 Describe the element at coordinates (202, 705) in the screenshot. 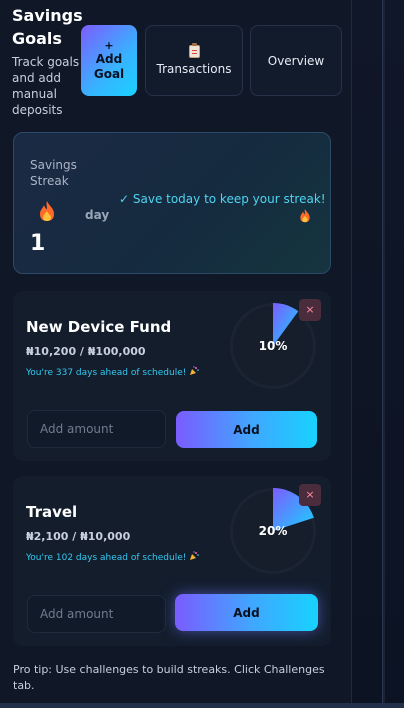

I see `bottom-edge` at that location.